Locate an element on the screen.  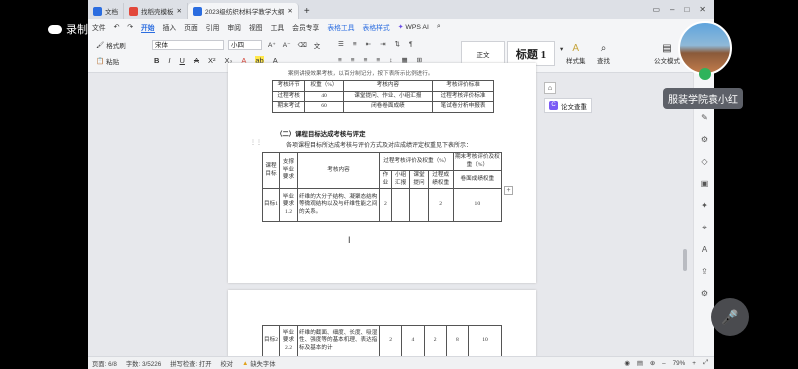
menu-page: 页面 is located at coordinates (191, 27).